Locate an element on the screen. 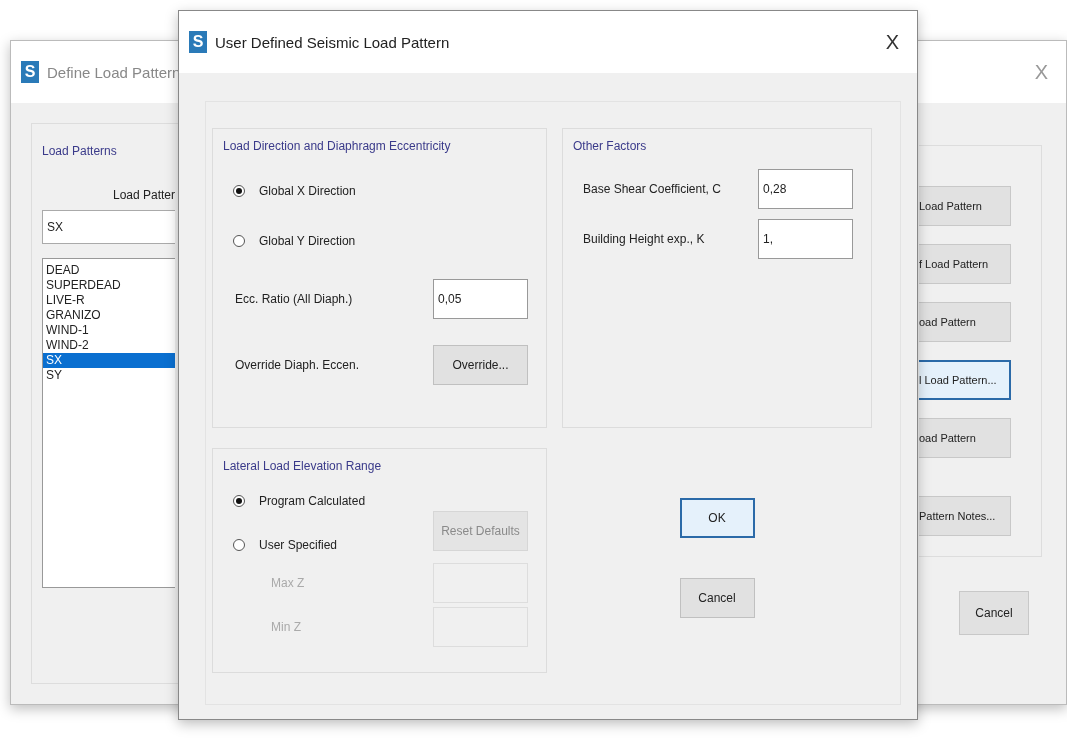 This screenshot has width=1067, height=750. pattern-button: Load Pattern is located at coordinates (965, 206).